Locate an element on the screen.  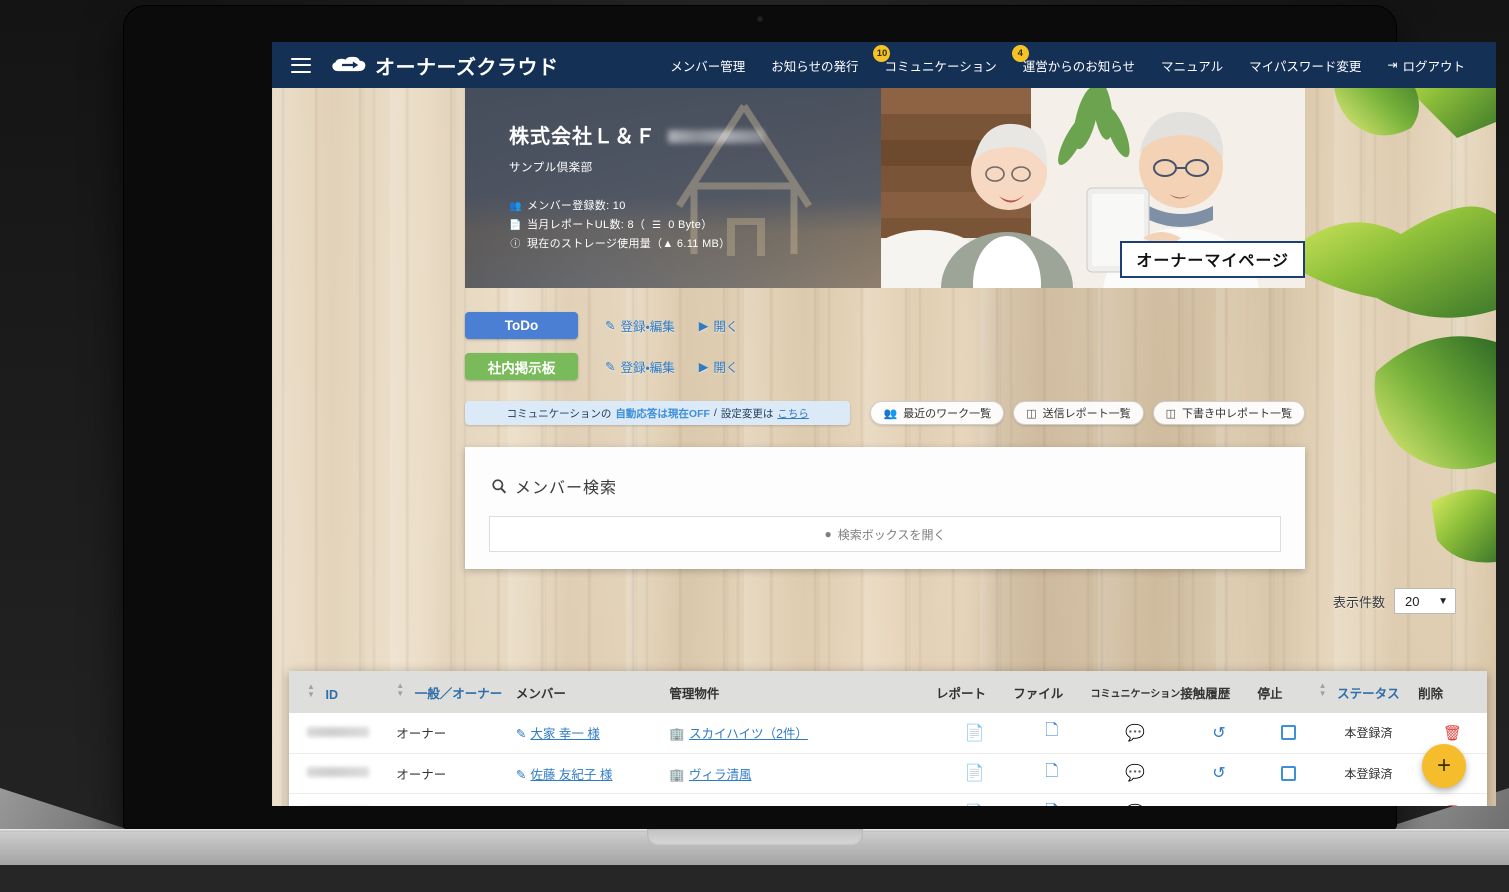
table-row: オーナー ✎高橋 健一郎 様 🏢パーク問屋町 is located at coordinates (888, 799).